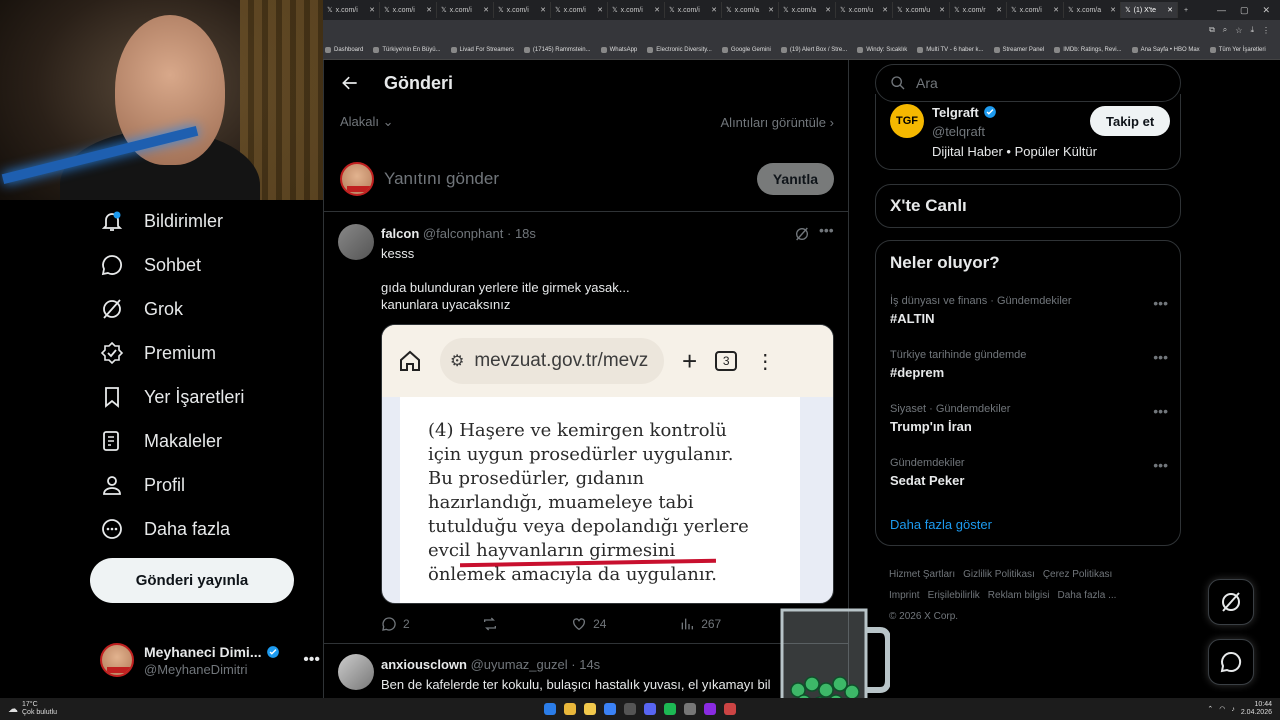 The height and width of the screenshot is (720, 1280). What do you see at coordinates (1238, 30) in the screenshot?
I see `star-icon: ☆` at bounding box center [1238, 30].